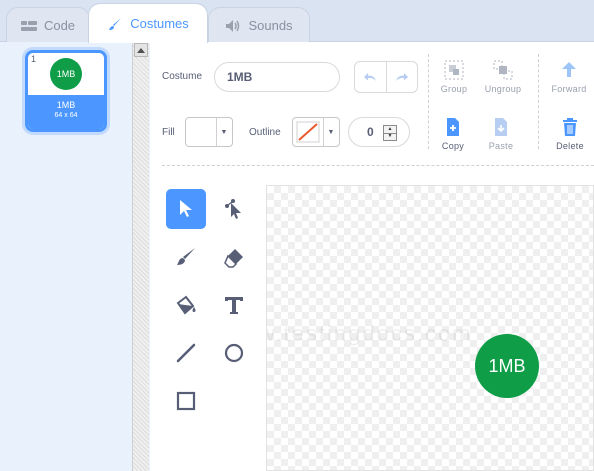 The width and height of the screenshot is (594, 471). Describe the element at coordinates (570, 146) in the screenshot. I see `delete-label: Delete` at that location.